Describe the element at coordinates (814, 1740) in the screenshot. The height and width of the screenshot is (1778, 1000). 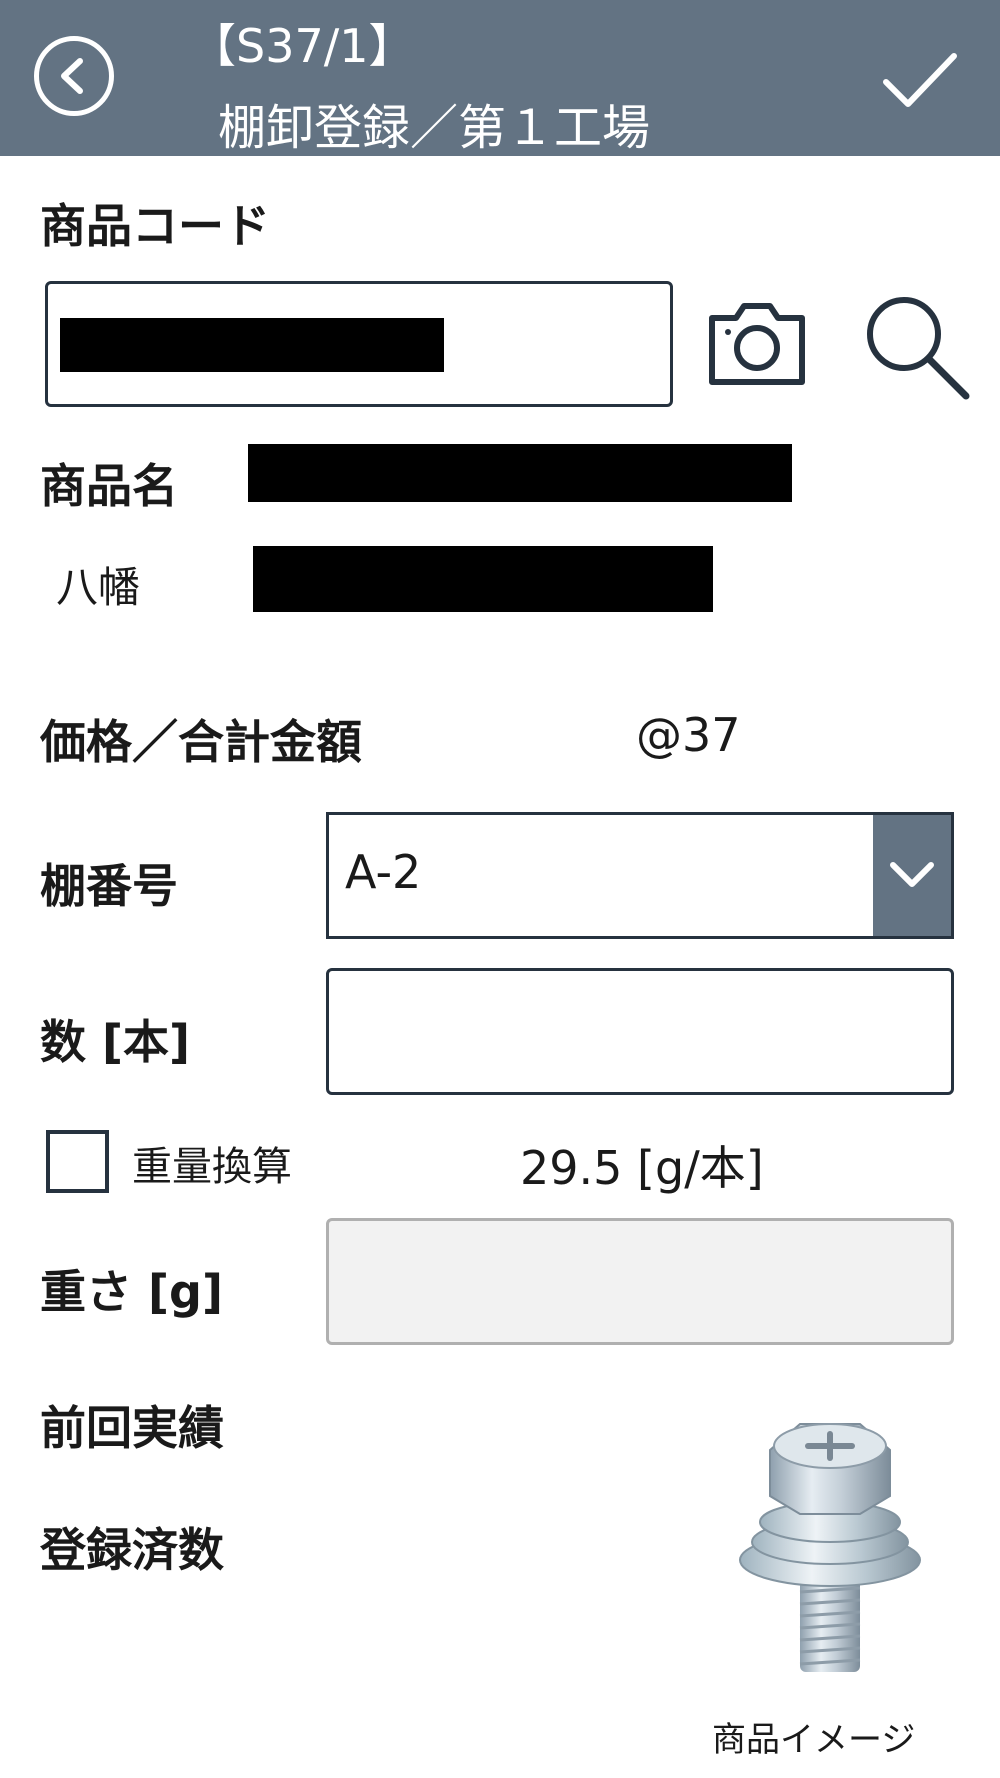
I see `product-image-caption: 商品イメージ` at that location.